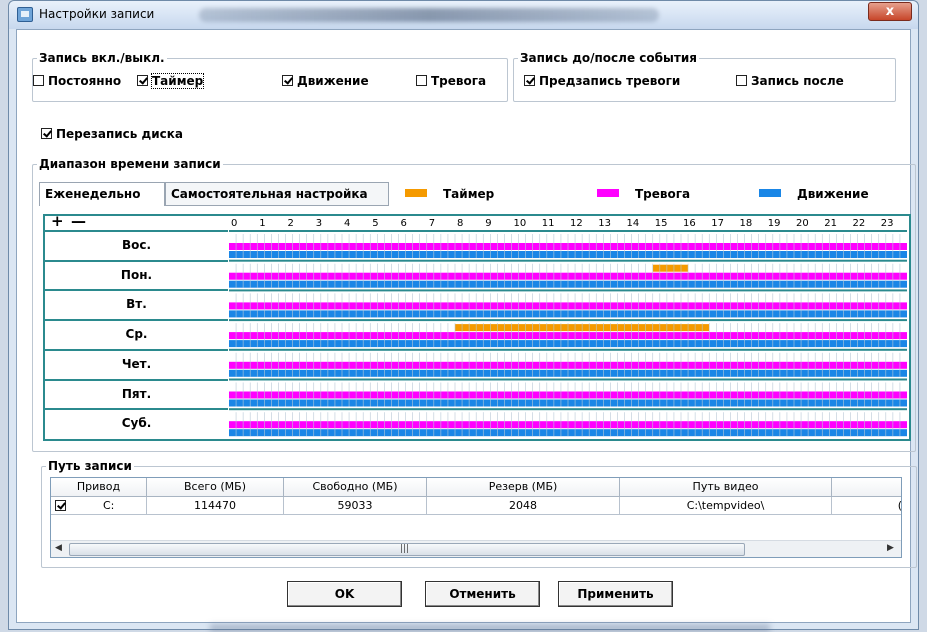  What do you see at coordinates (663, 194) in the screenshot?
I see `legend-alarm-label: Тревога` at bounding box center [663, 194].